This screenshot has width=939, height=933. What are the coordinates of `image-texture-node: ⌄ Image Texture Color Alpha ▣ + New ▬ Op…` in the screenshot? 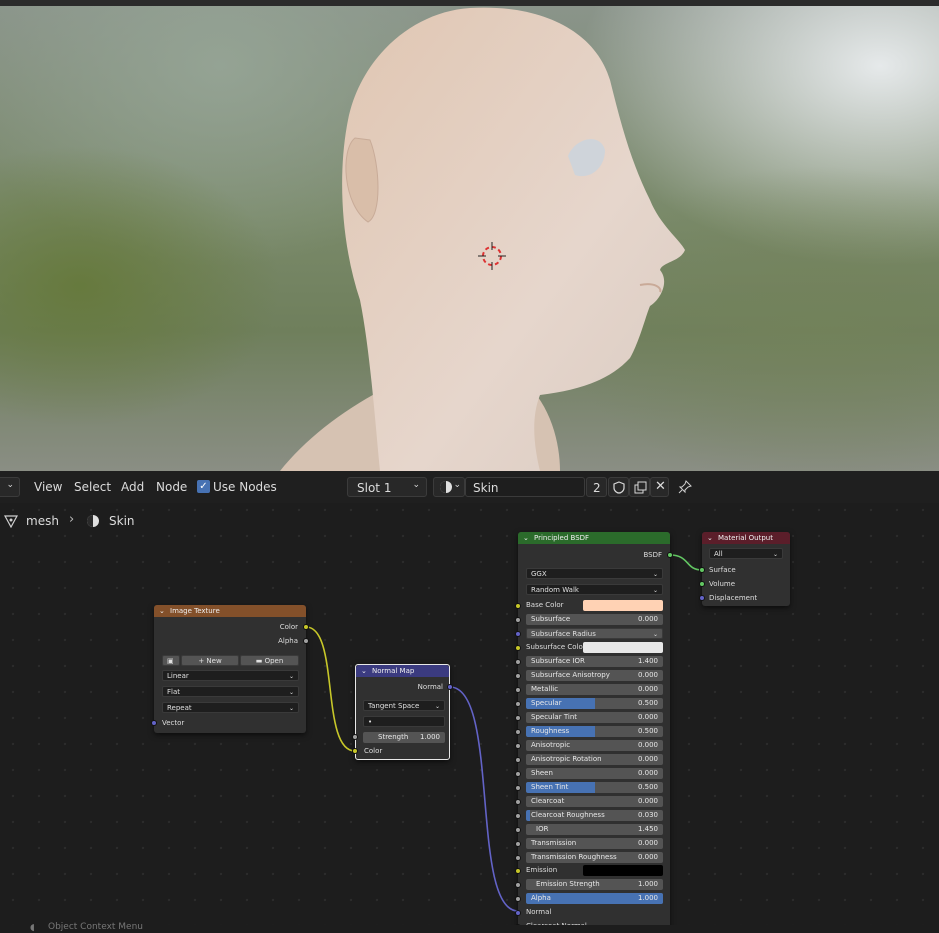 It's located at (230, 669).